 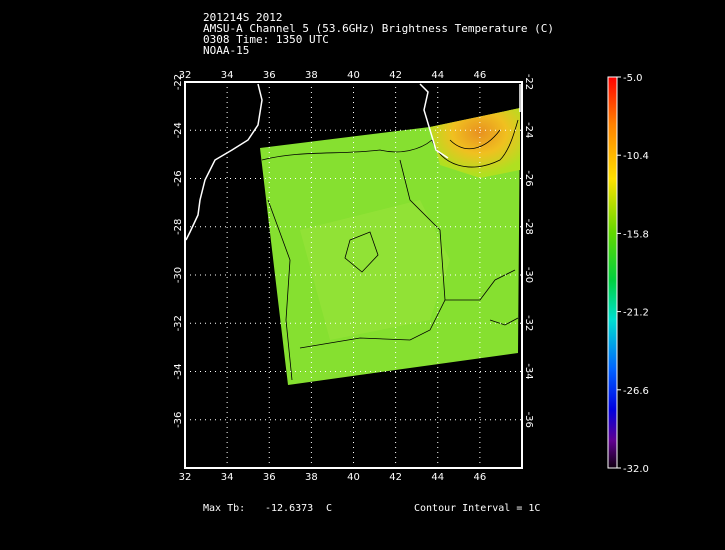 I want to click on colorbar-label: -5.0, so click(x=633, y=78).